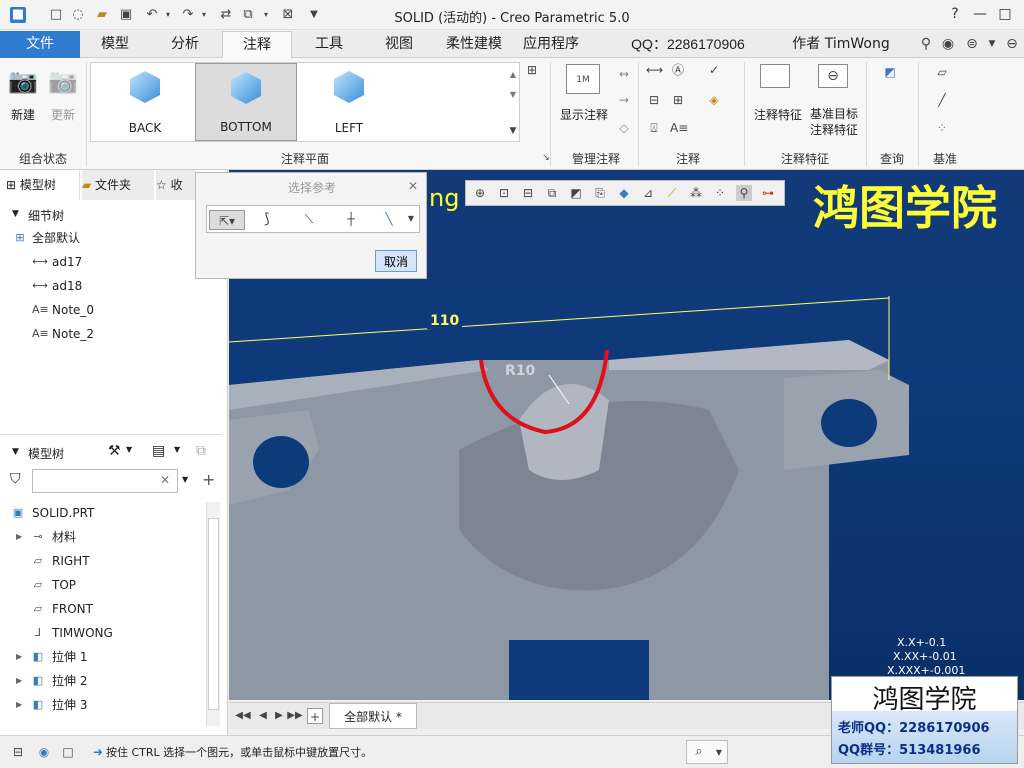  I want to click on plane-icon: ▱, so click(942, 72).